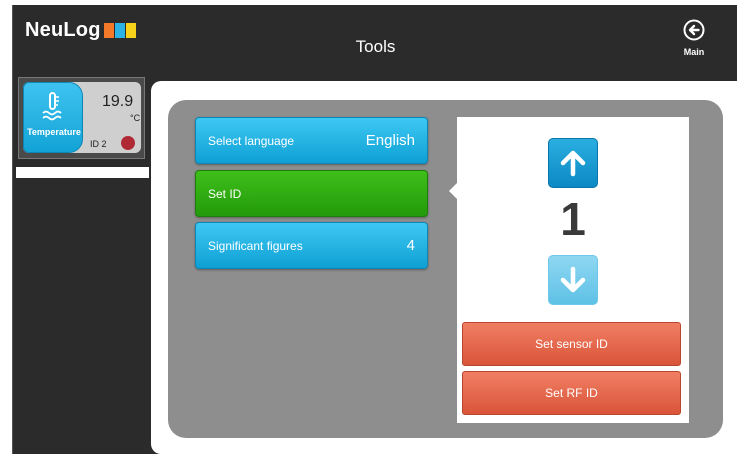 Image resolution: width=737 pixels, height=454 pixels. I want to click on sensor-unit: °C, so click(135, 118).